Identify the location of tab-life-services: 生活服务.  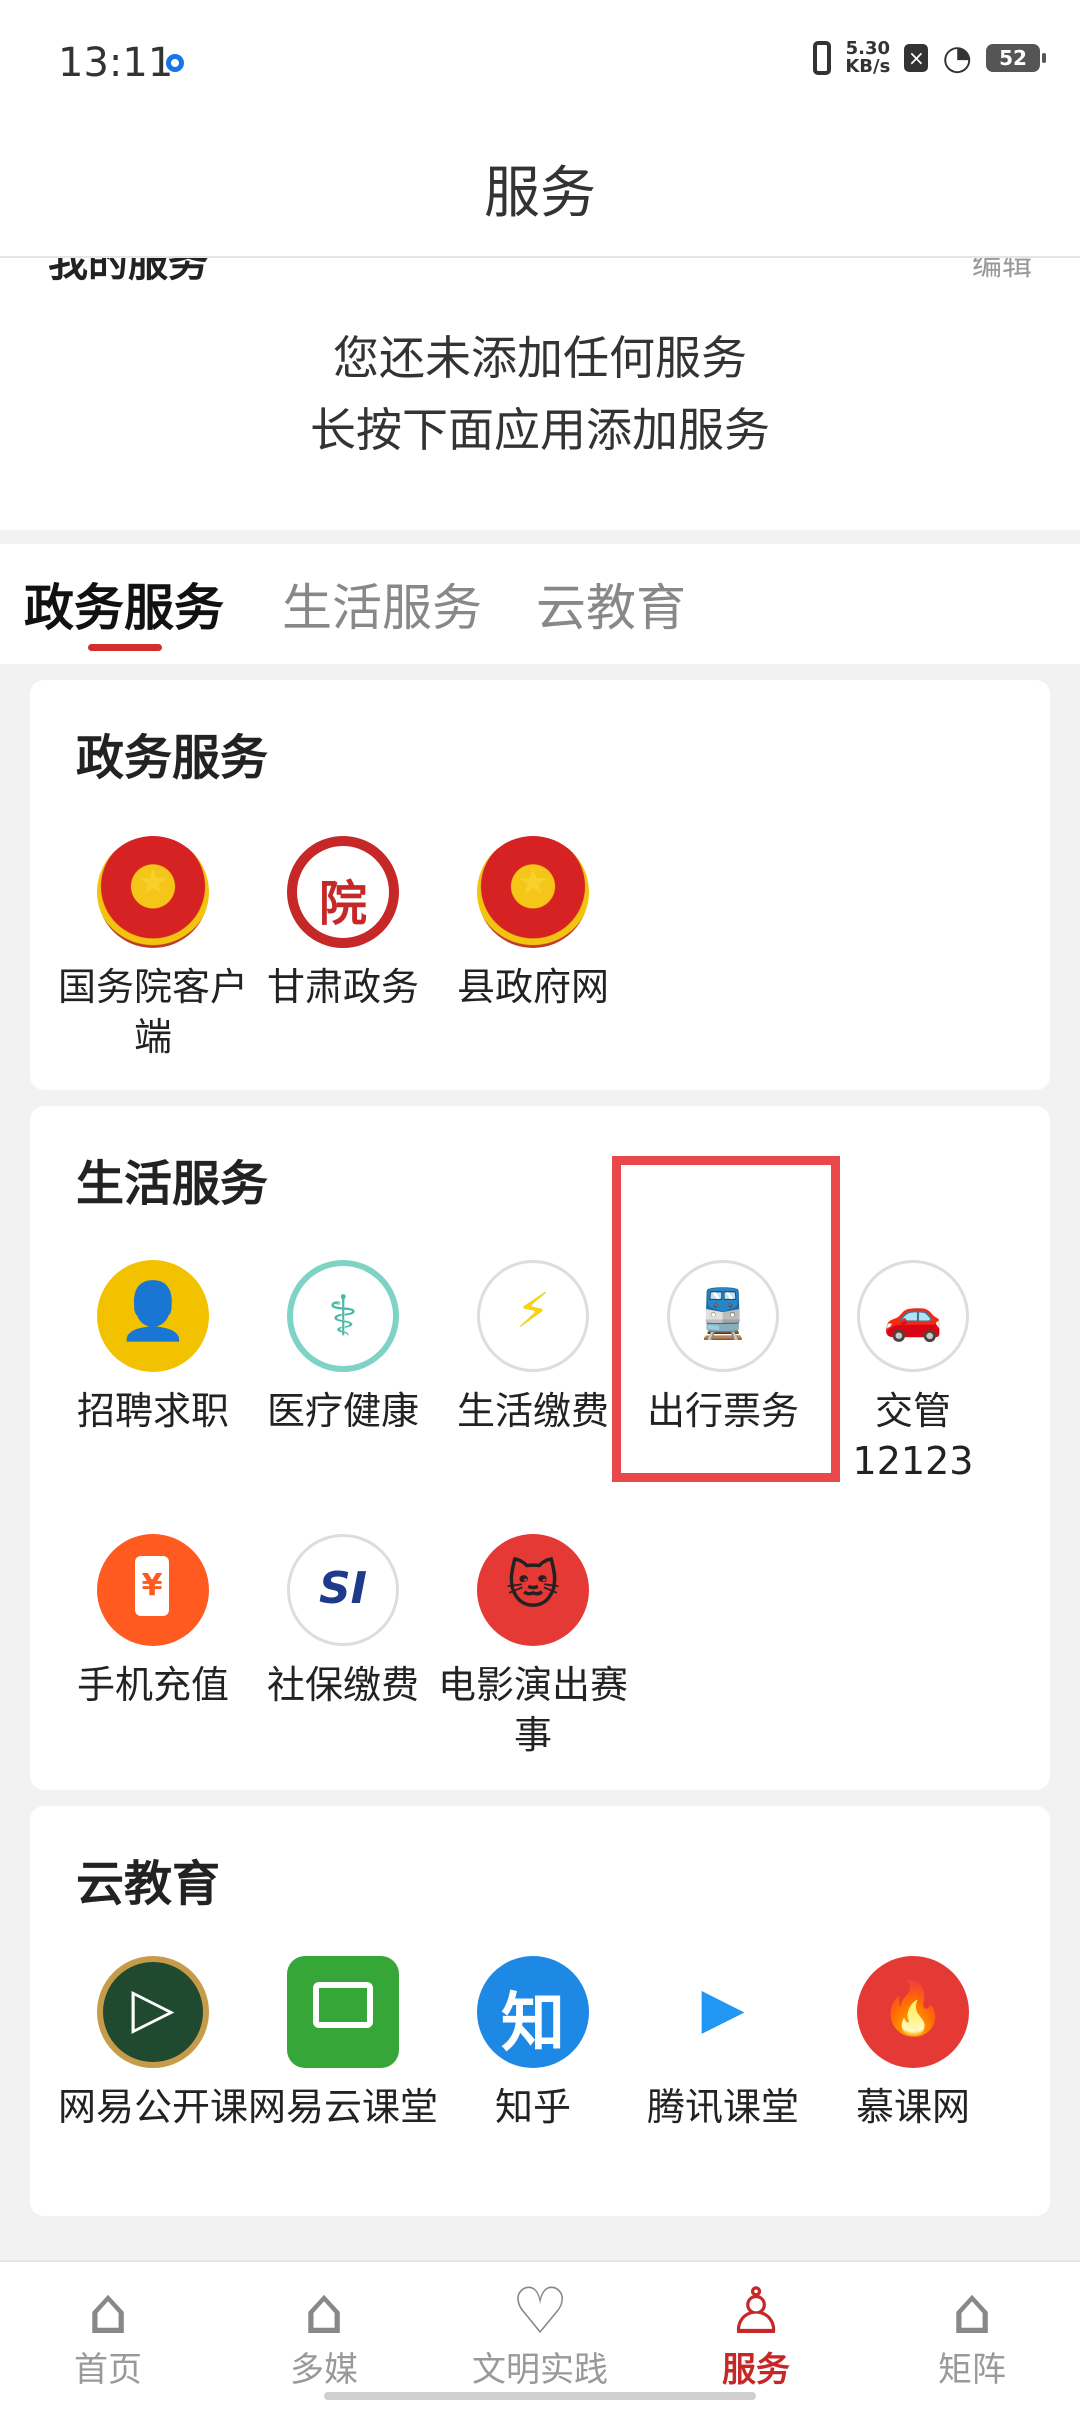
(382, 604).